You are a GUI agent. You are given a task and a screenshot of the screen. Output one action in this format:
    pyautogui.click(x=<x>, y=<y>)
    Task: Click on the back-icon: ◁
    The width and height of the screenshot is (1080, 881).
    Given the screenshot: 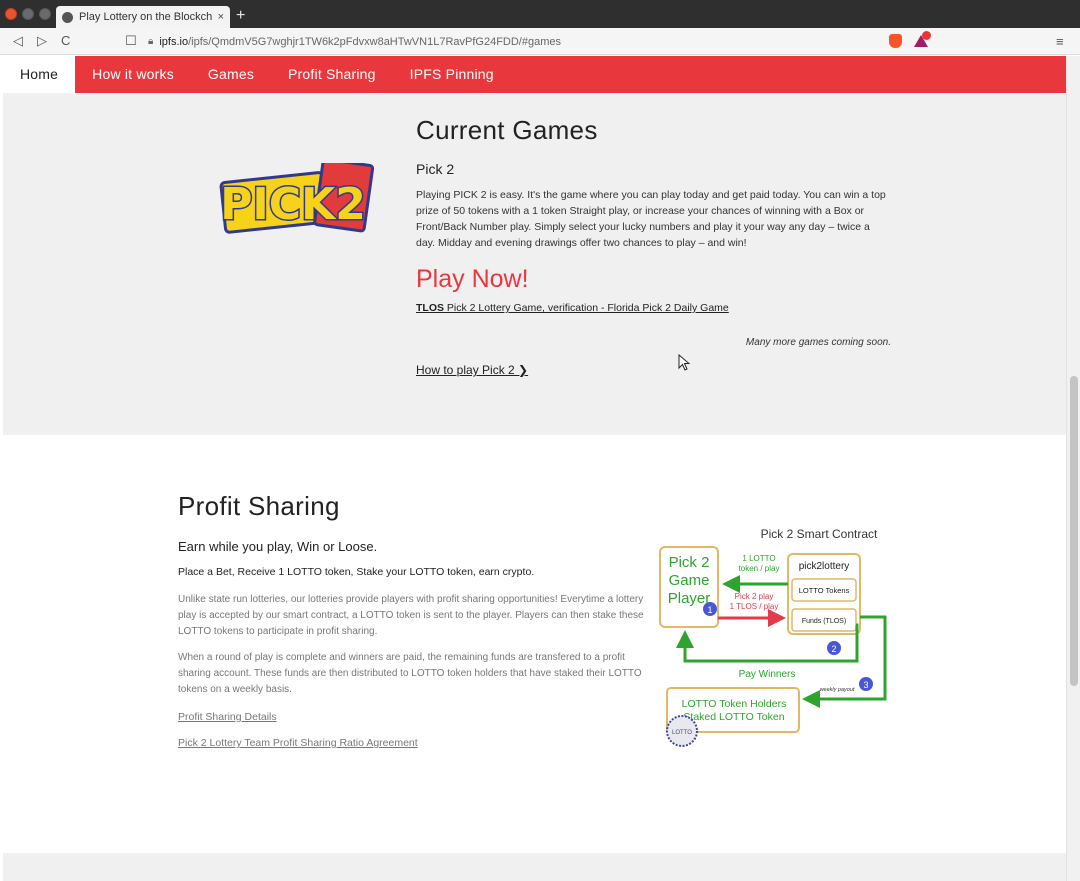 What is the action you would take?
    pyautogui.click(x=18, y=41)
    